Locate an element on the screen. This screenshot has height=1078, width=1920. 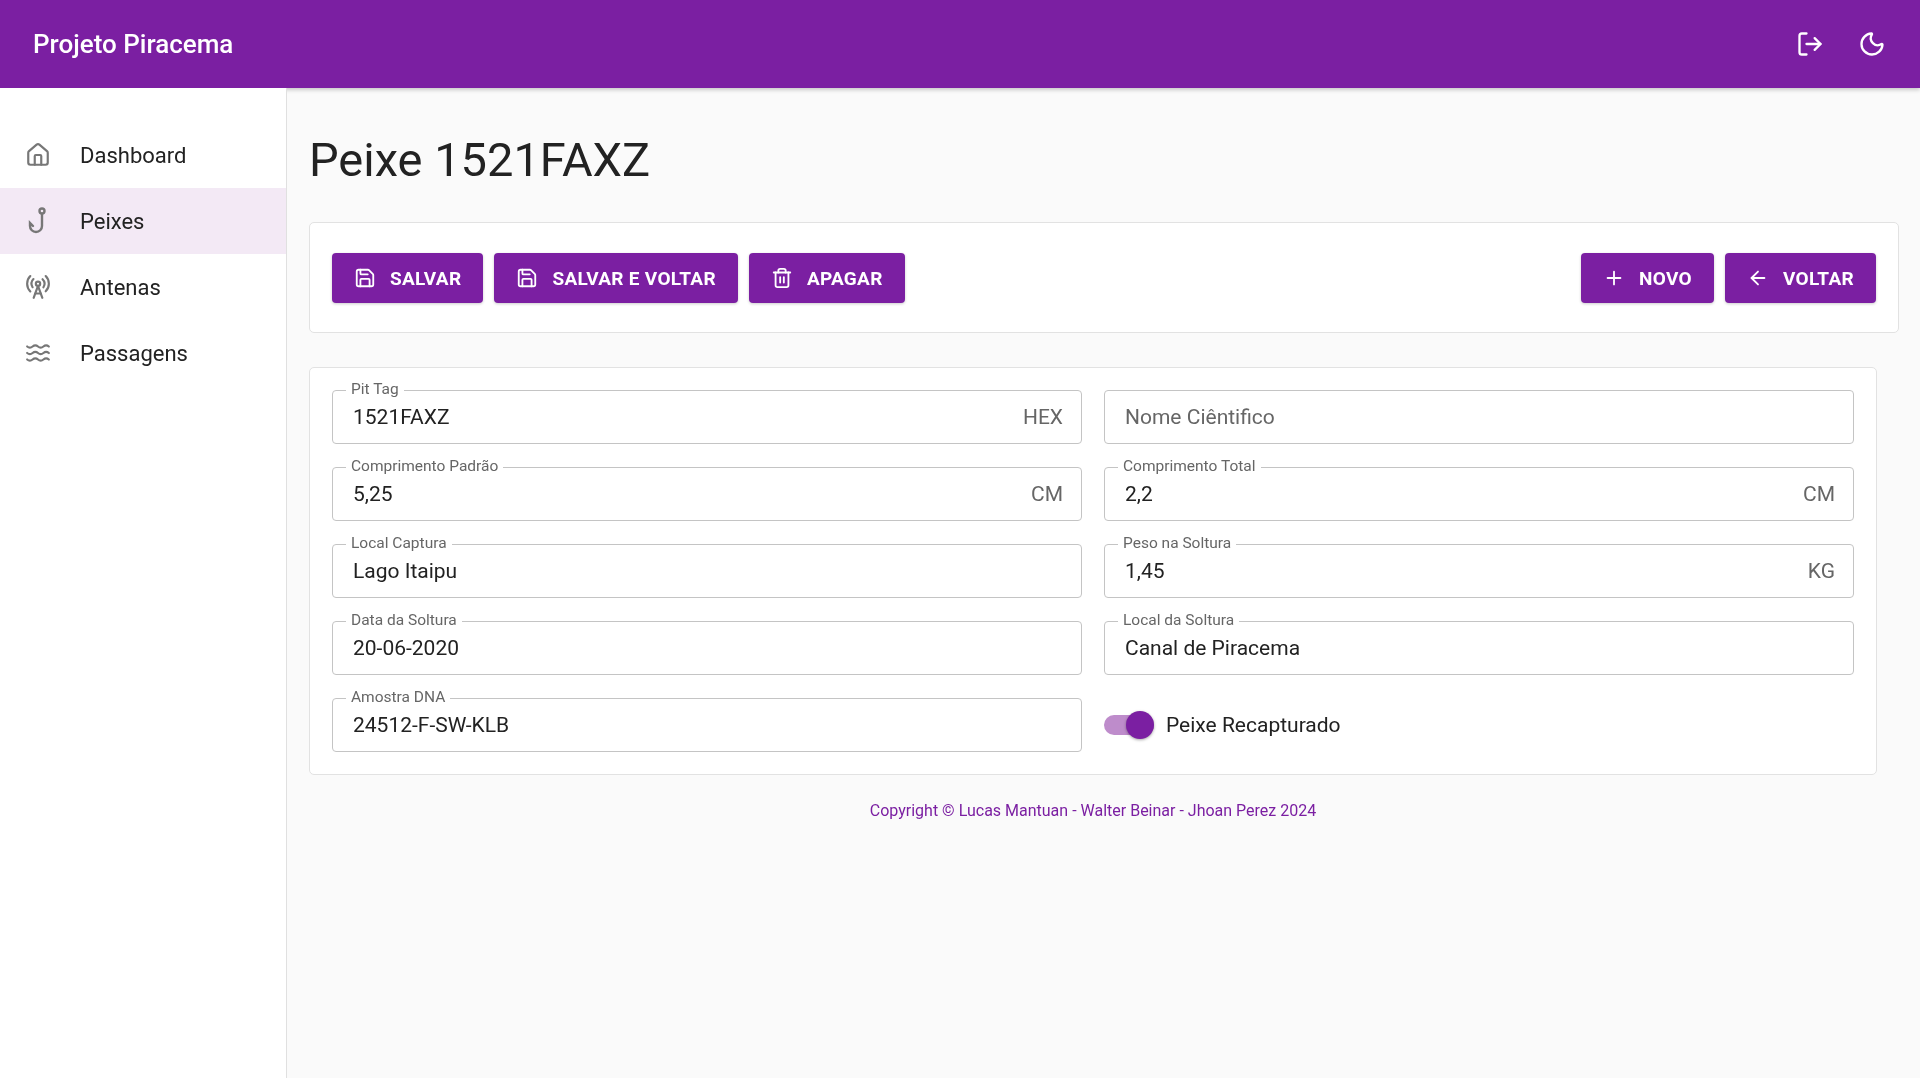
toolbar-action-button: SALVAR is located at coordinates (408, 278).